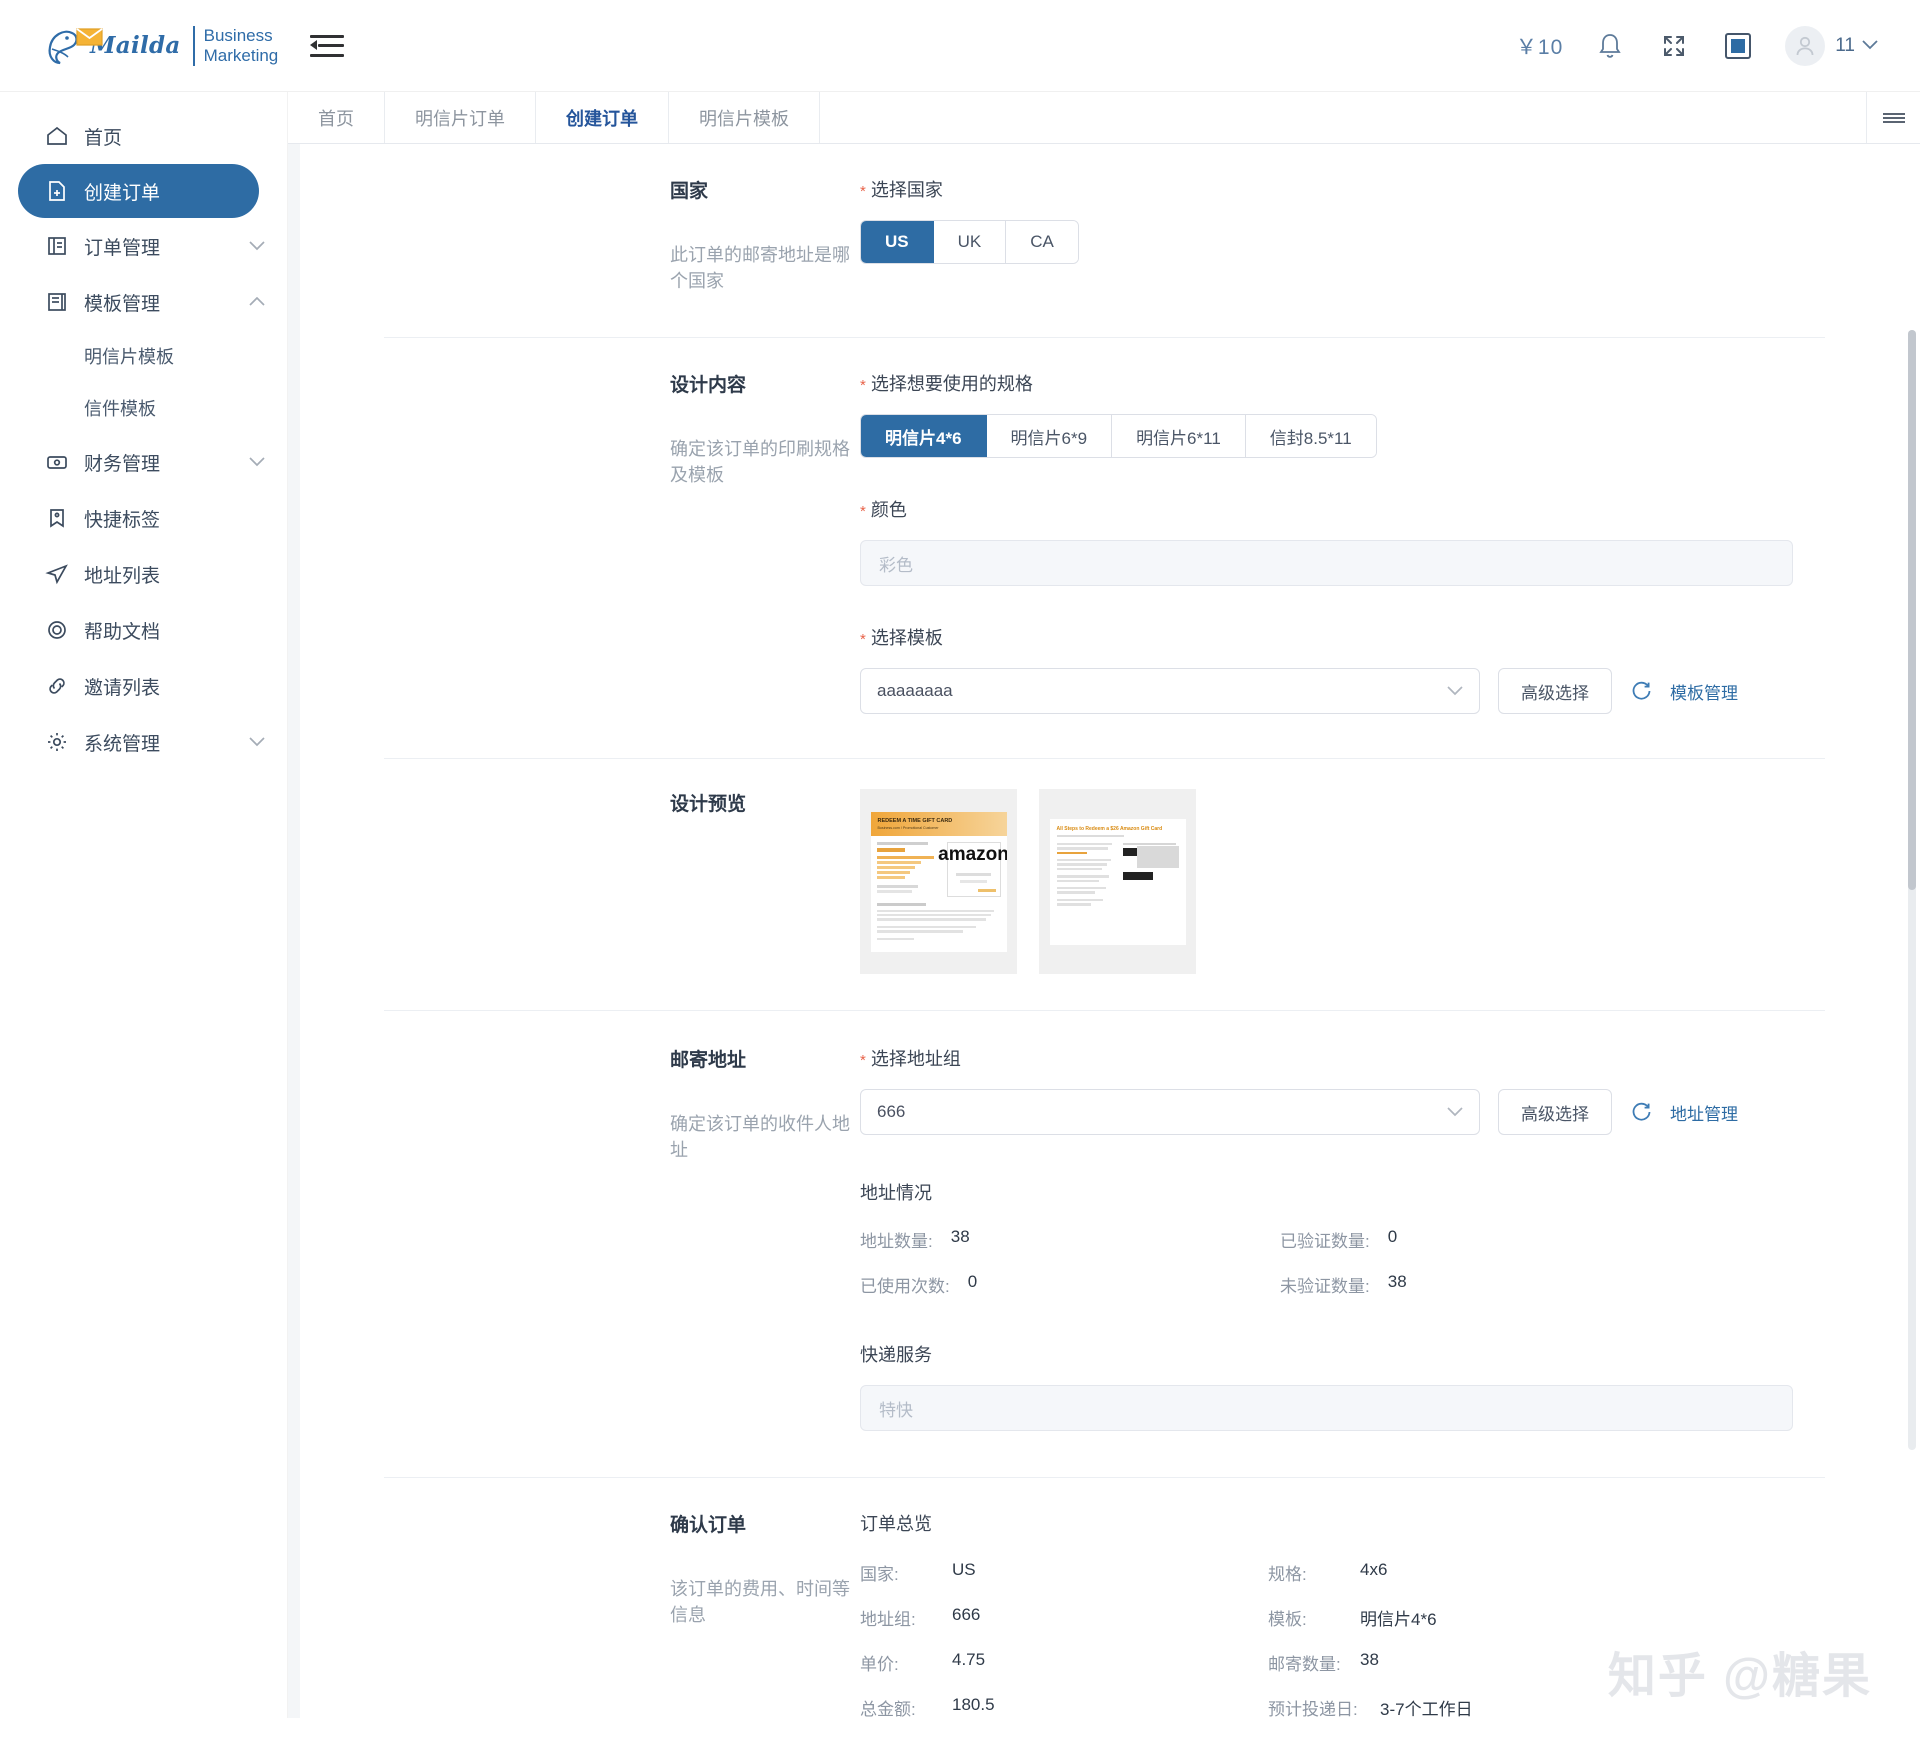  Describe the element at coordinates (1805, 45) in the screenshot. I see `user-avatar-icon` at that location.